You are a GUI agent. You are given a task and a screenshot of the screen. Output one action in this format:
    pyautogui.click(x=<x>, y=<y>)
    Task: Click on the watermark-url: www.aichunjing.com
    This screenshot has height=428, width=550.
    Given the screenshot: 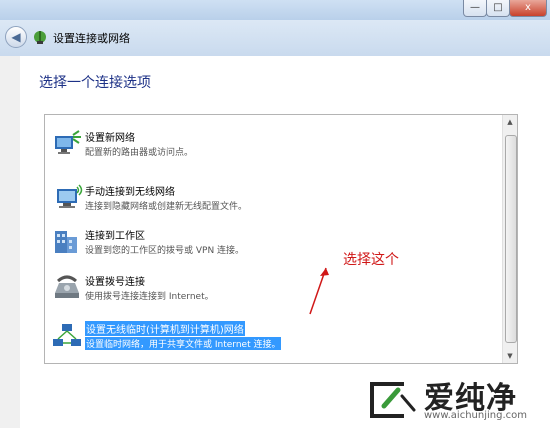 What is the action you would take?
    pyautogui.click(x=475, y=415)
    